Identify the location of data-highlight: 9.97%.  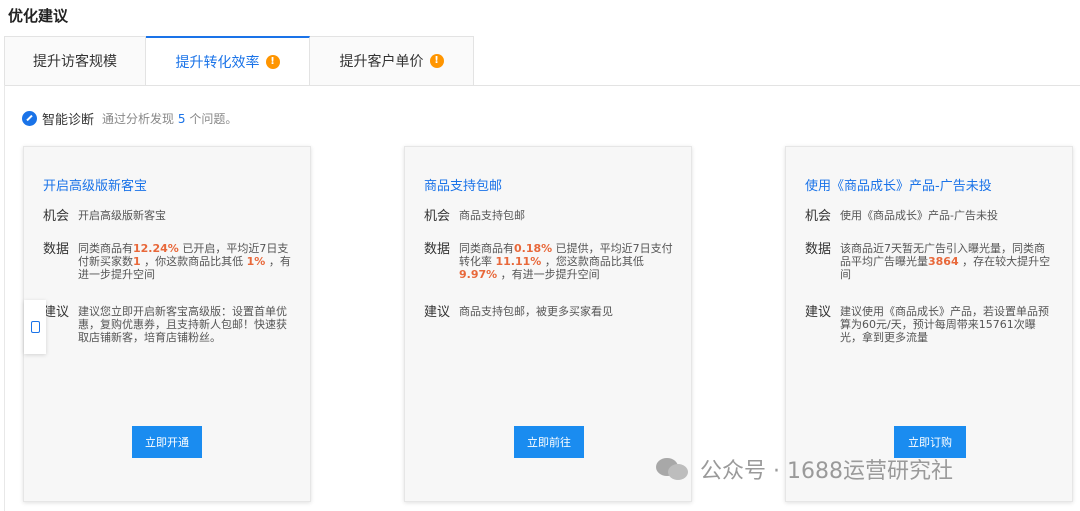
(478, 274).